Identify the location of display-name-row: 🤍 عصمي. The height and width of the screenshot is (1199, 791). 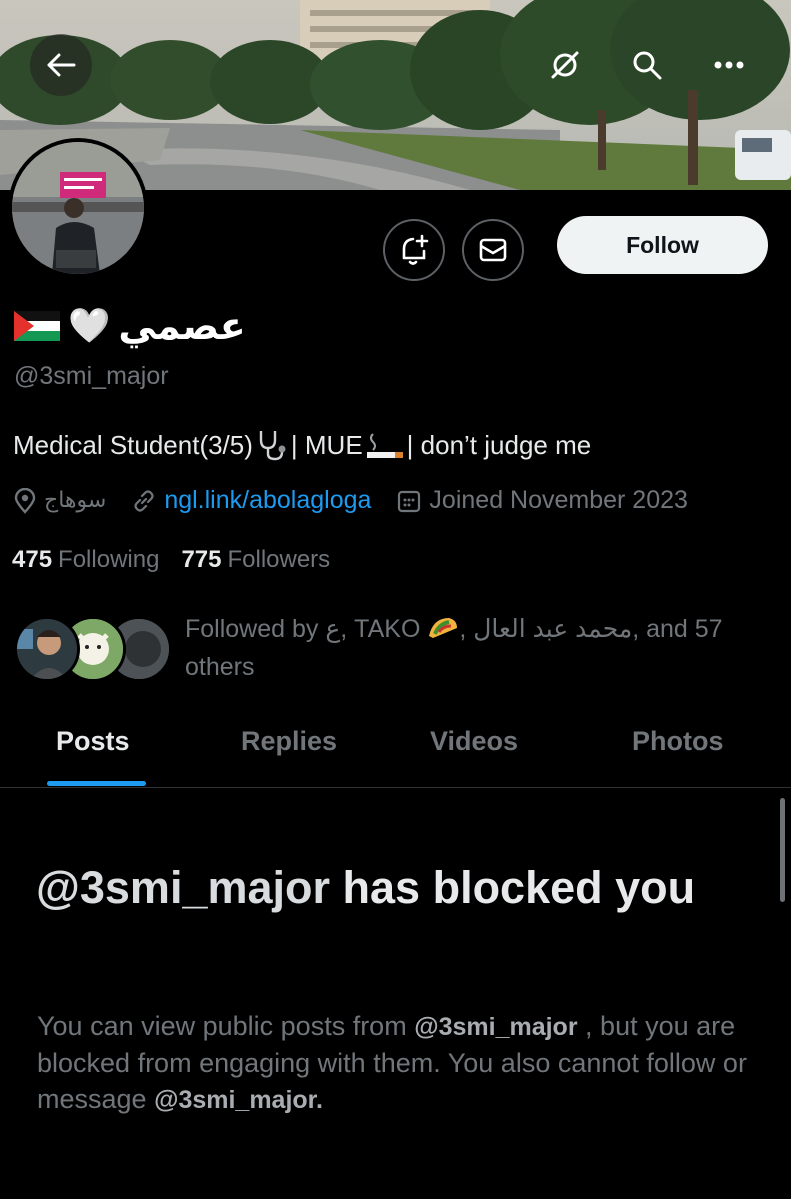
(130, 326).